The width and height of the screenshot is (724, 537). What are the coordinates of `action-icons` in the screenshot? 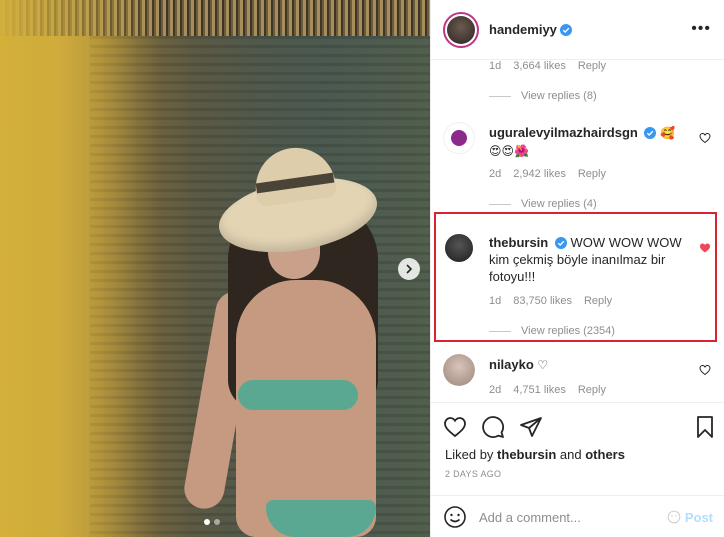 It's located at (493, 427).